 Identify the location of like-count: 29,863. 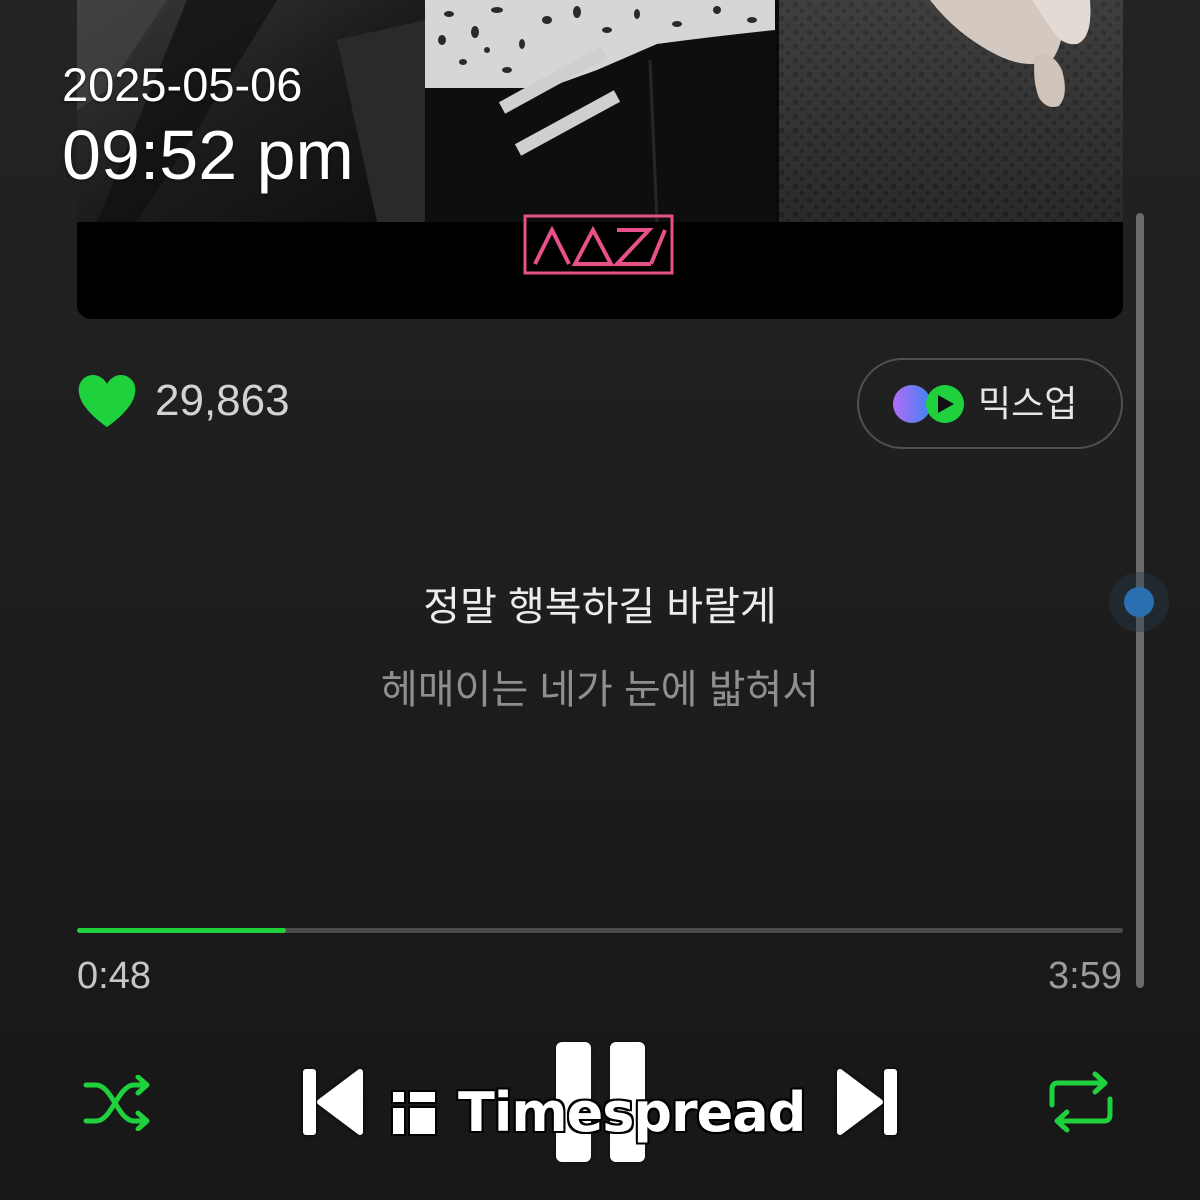
(222, 400).